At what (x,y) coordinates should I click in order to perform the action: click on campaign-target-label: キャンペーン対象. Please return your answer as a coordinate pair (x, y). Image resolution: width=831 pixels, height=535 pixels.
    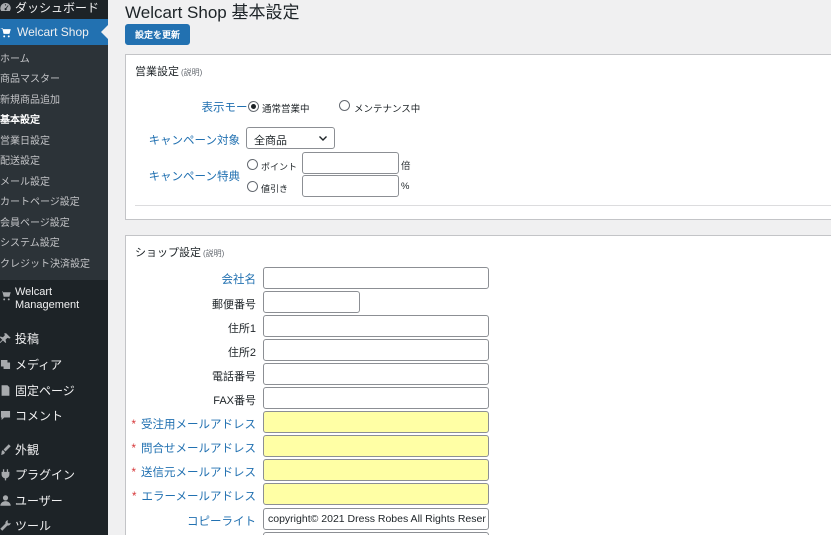
    Looking at the image, I should click on (194, 141).